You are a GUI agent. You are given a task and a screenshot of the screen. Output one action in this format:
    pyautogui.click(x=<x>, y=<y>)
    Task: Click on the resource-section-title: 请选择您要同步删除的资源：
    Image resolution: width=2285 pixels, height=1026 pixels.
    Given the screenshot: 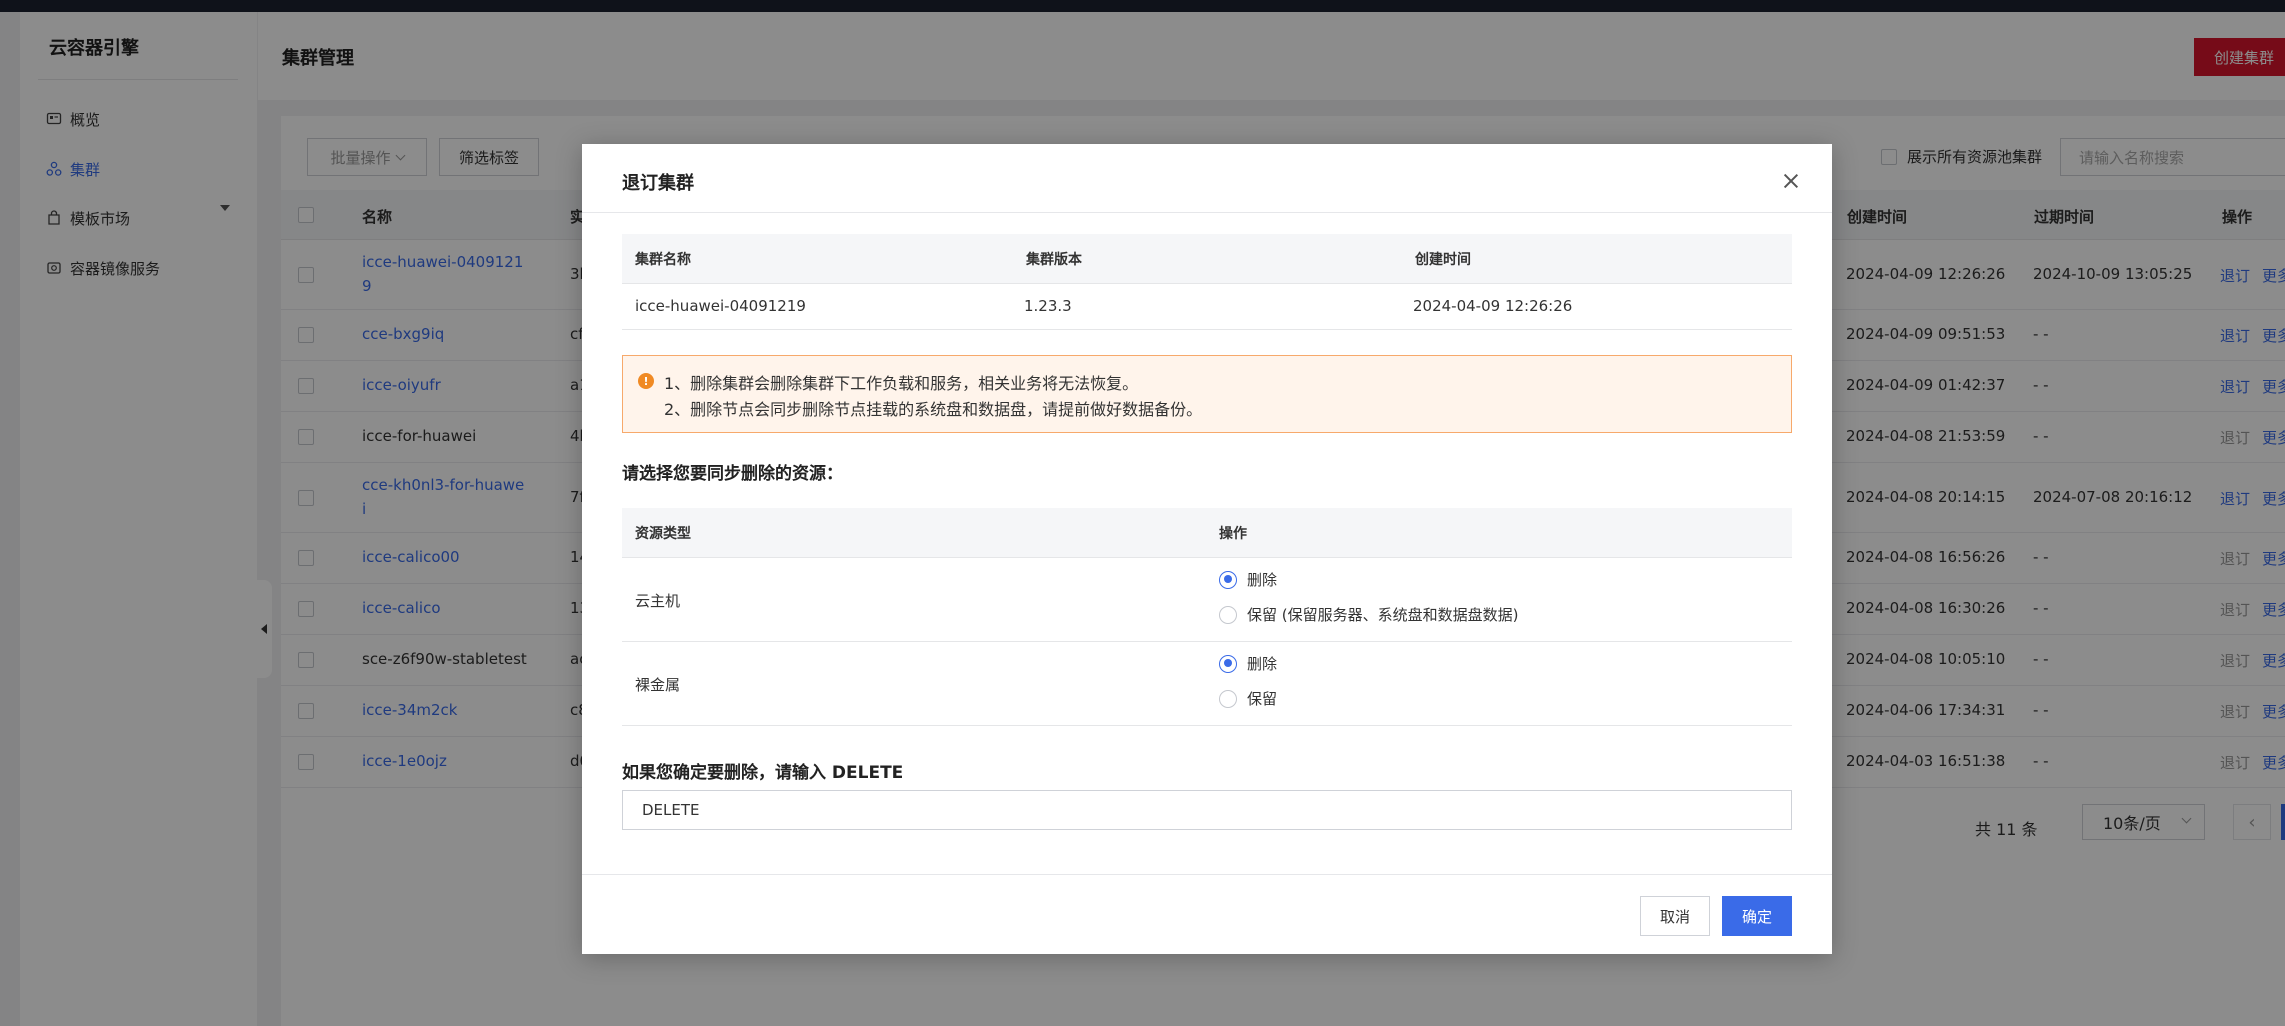 What is the action you would take?
    pyautogui.click(x=732, y=474)
    